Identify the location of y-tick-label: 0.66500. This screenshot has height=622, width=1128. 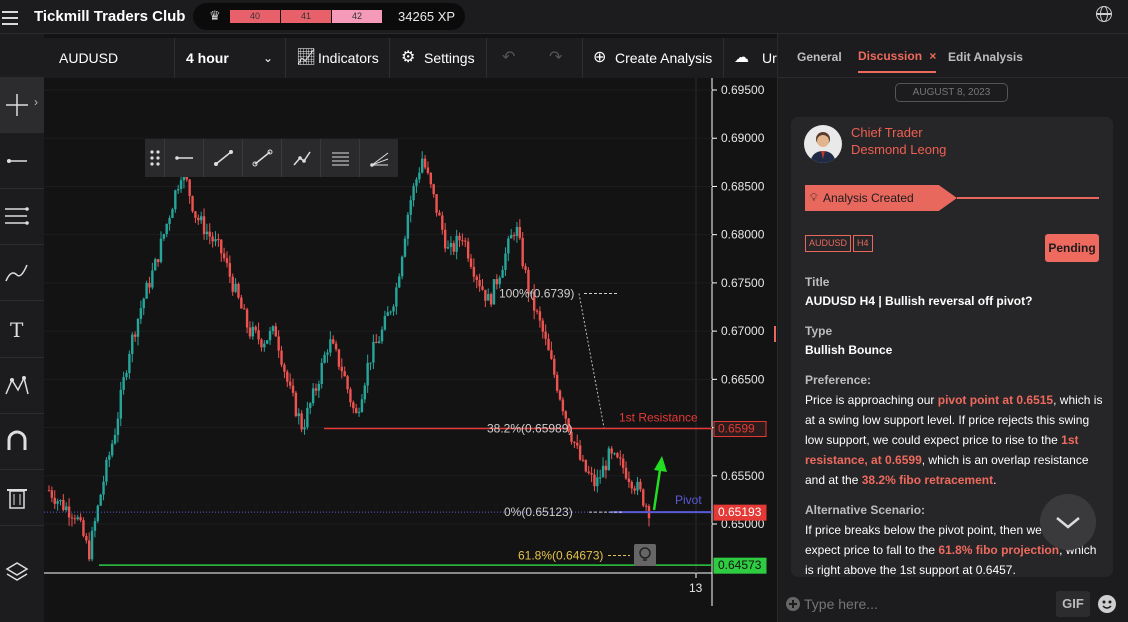
(743, 379).